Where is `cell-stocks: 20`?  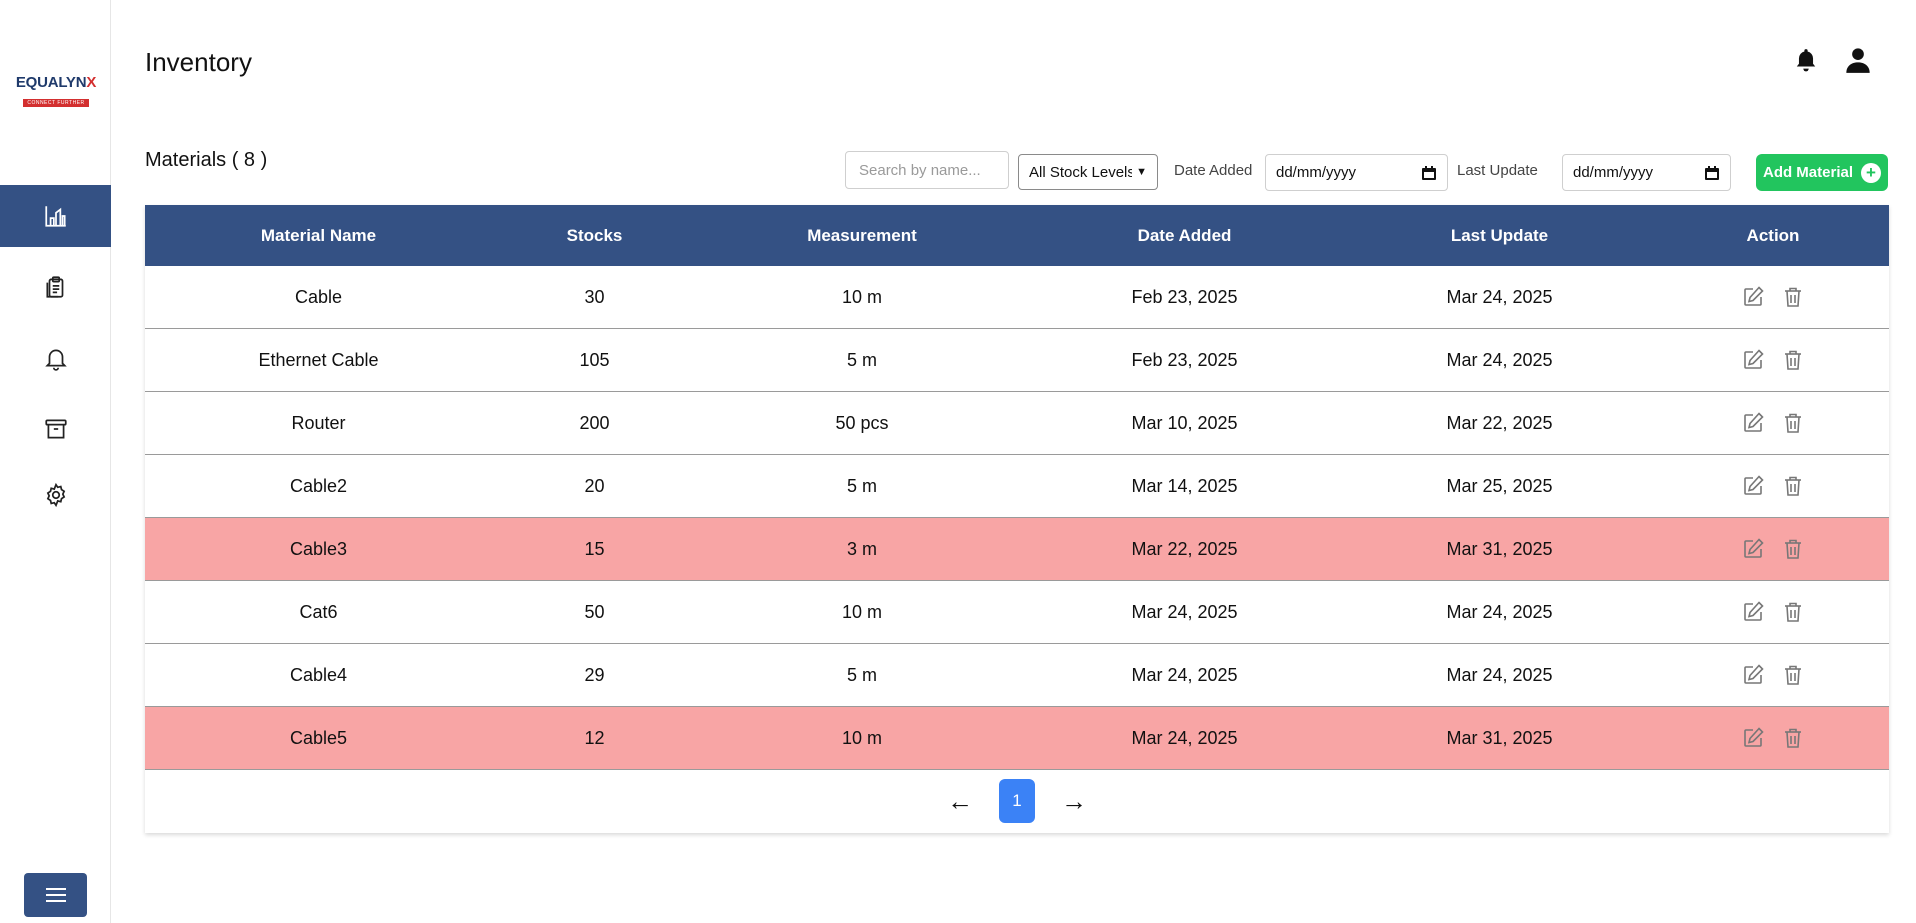
cell-stocks: 20 is located at coordinates (594, 485).